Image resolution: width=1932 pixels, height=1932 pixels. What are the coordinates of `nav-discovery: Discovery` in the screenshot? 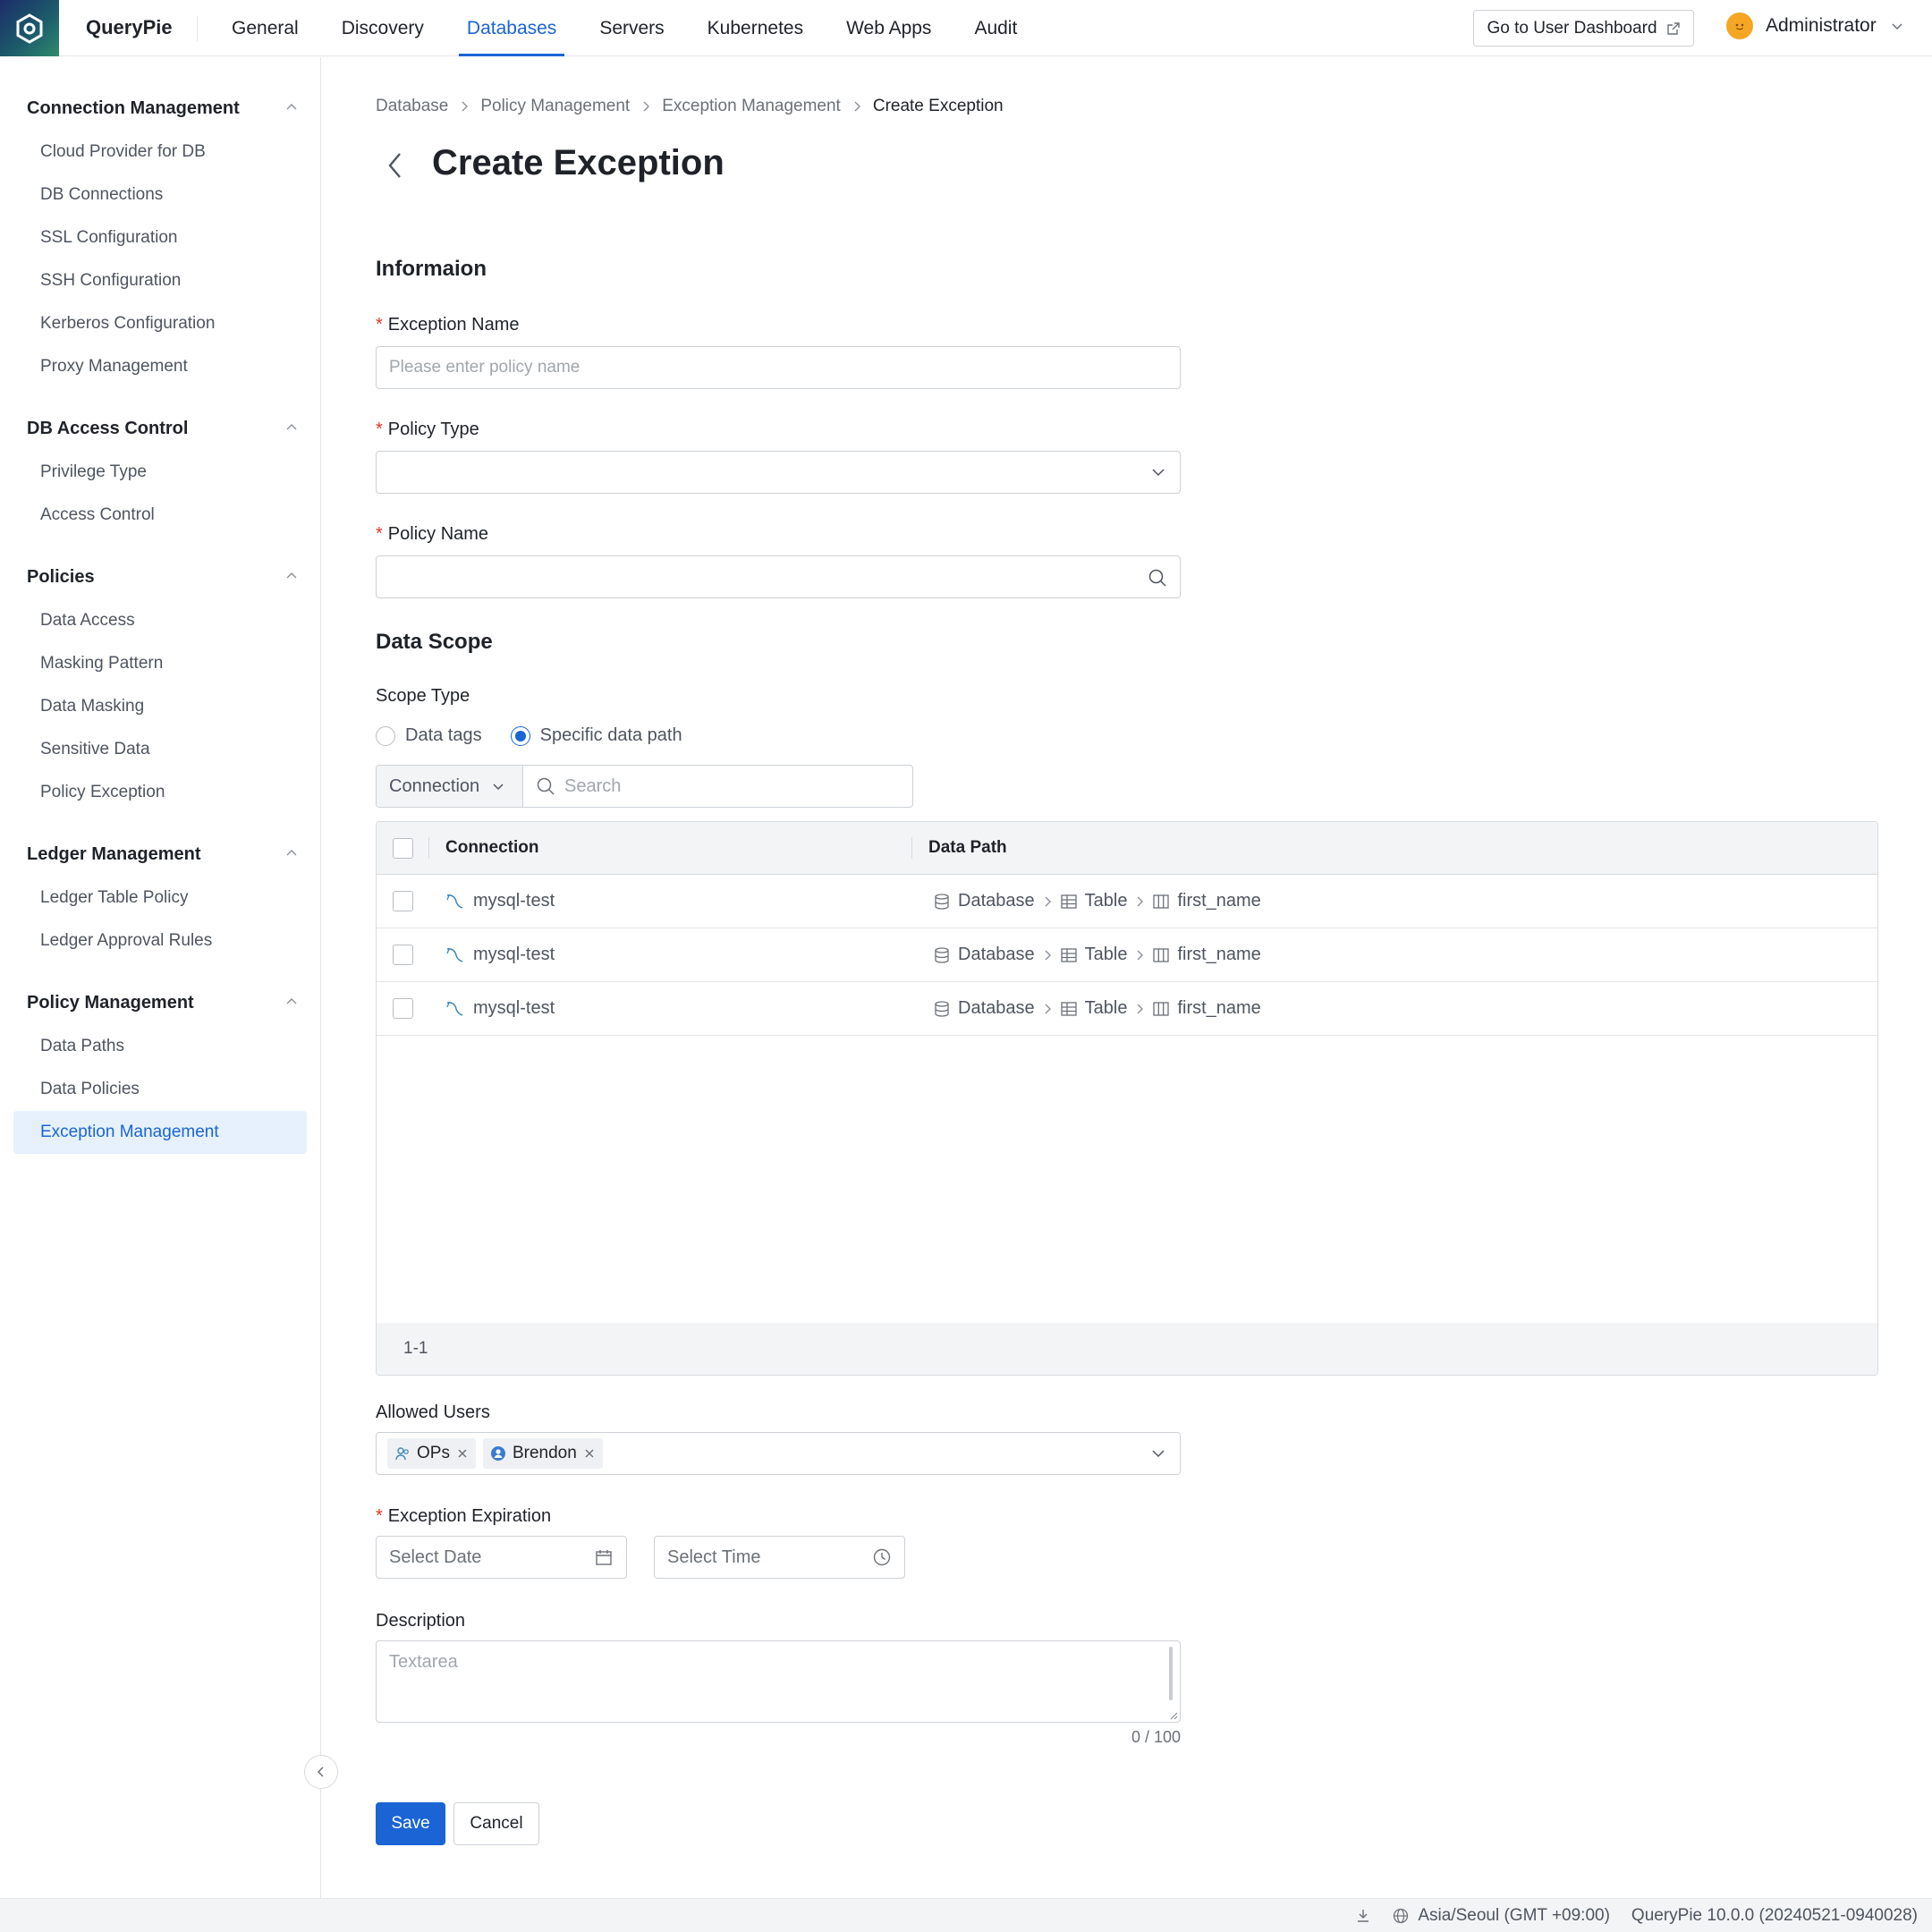 It's located at (383, 28).